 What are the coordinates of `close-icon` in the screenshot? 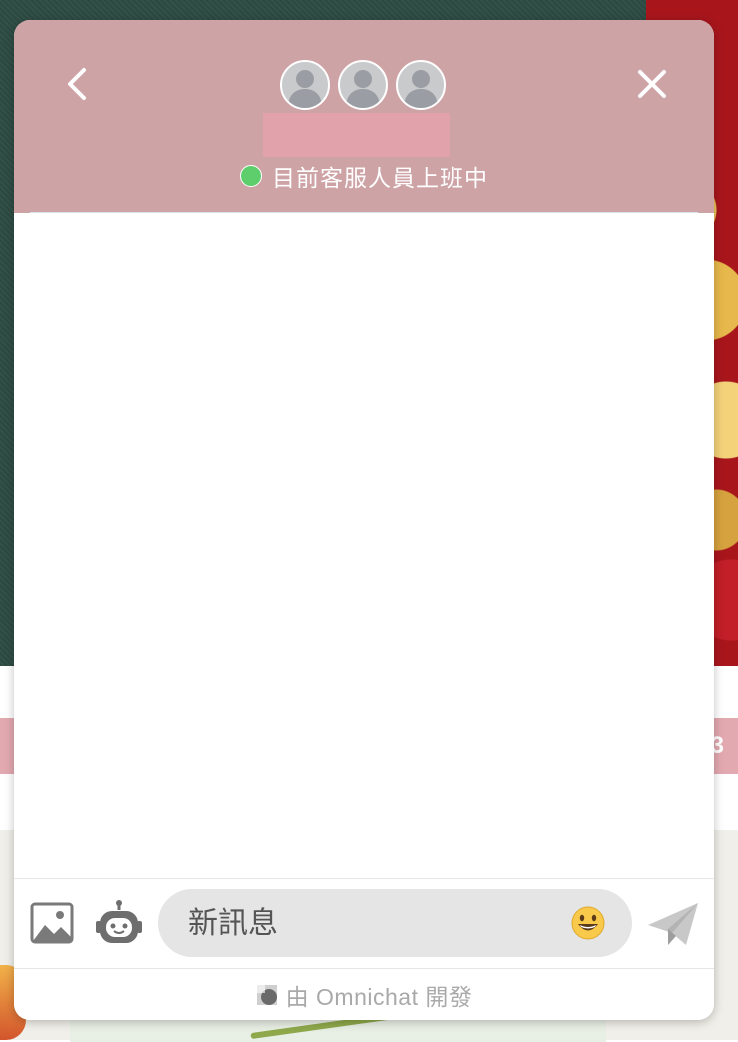 It's located at (652, 84).